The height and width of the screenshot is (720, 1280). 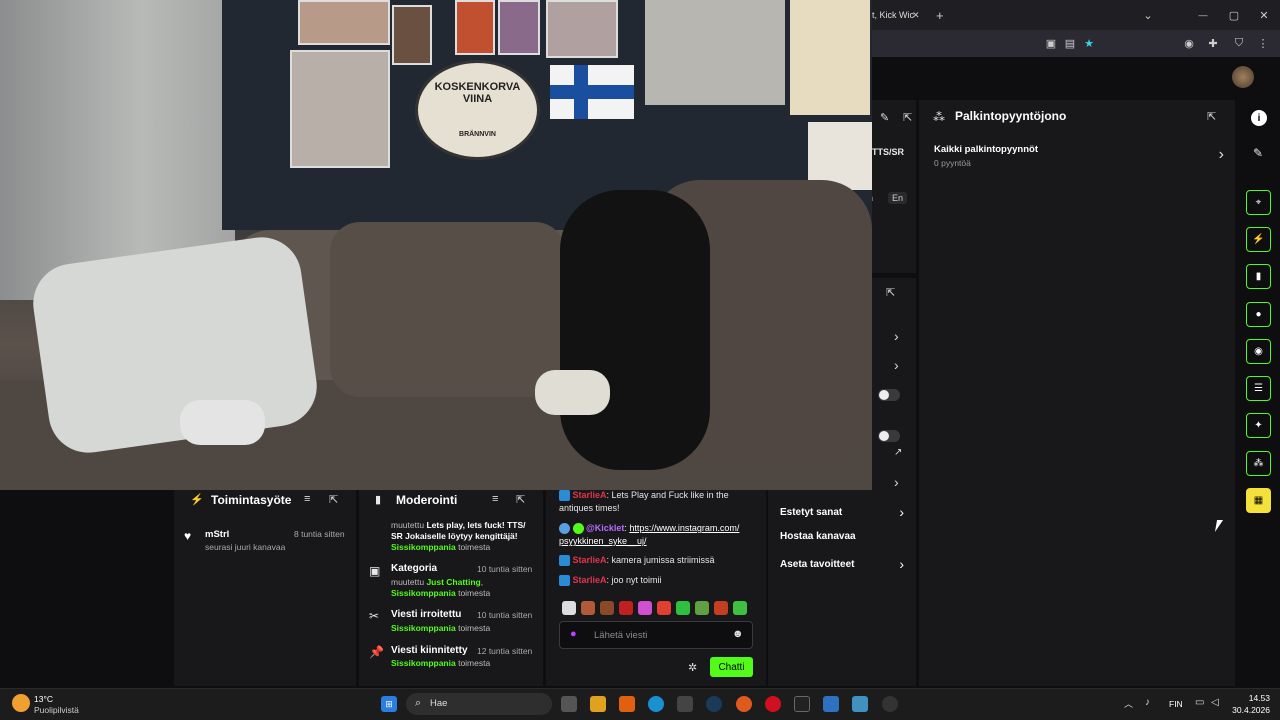 I want to click on widget-button-broadcast: ◉, so click(x=1258, y=351).